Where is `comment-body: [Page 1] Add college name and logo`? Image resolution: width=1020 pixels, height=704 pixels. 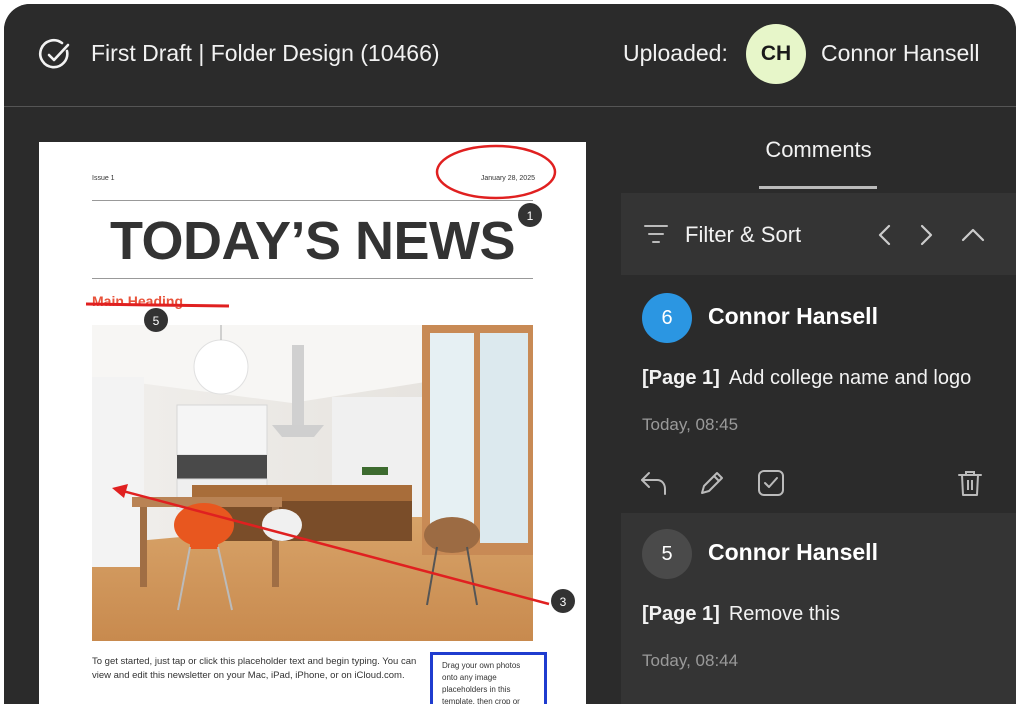 comment-body: [Page 1] Add college name and logo is located at coordinates (806, 378).